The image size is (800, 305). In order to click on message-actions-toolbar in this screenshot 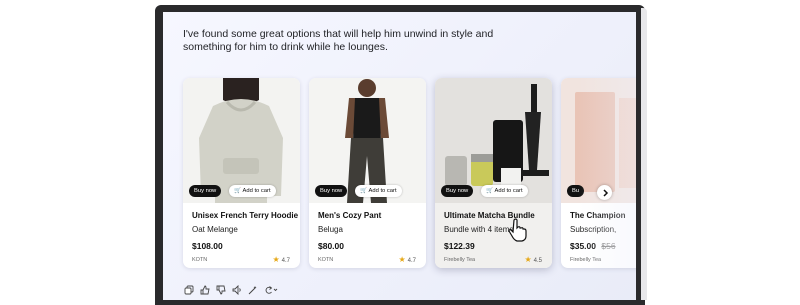, I will do `click(231, 289)`.